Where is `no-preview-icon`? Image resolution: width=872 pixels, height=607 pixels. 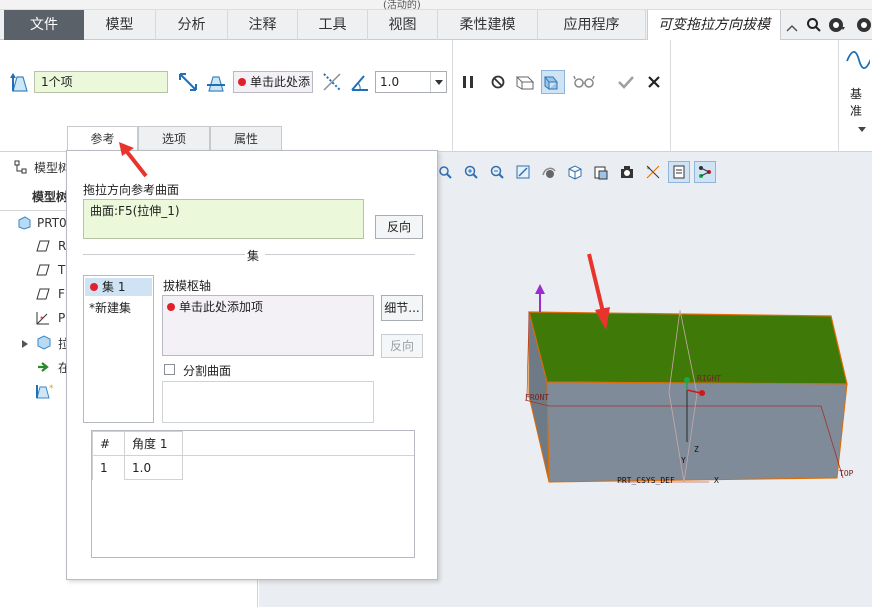 no-preview-icon is located at coordinates (498, 82).